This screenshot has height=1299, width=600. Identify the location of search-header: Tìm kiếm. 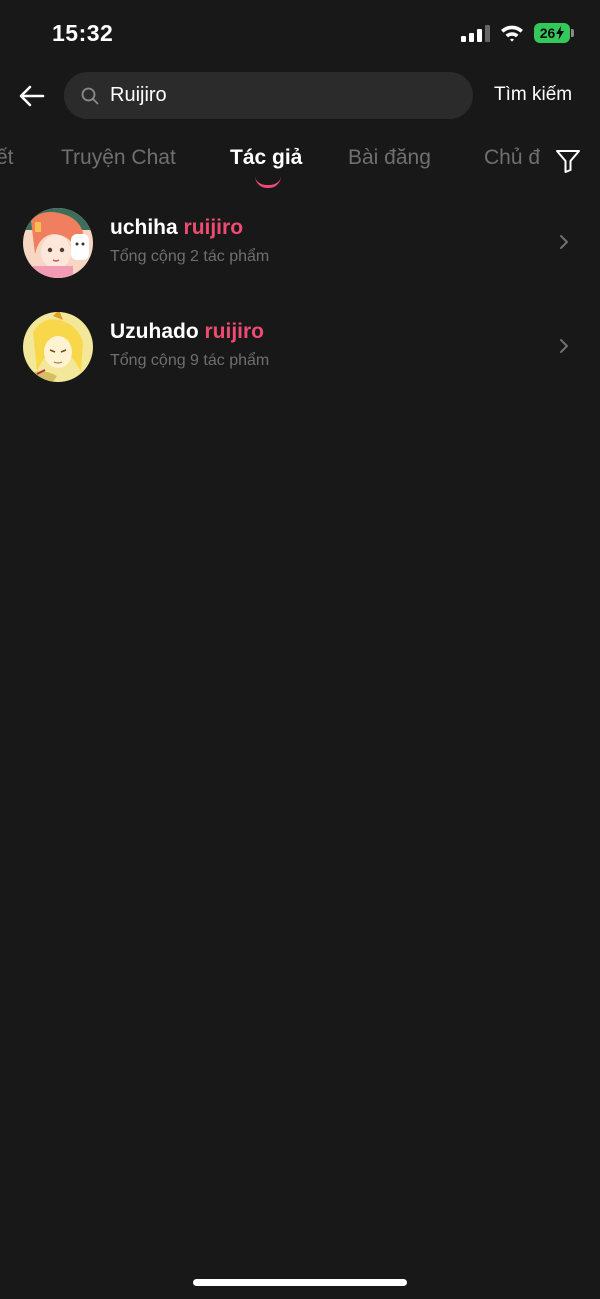
(300, 96).